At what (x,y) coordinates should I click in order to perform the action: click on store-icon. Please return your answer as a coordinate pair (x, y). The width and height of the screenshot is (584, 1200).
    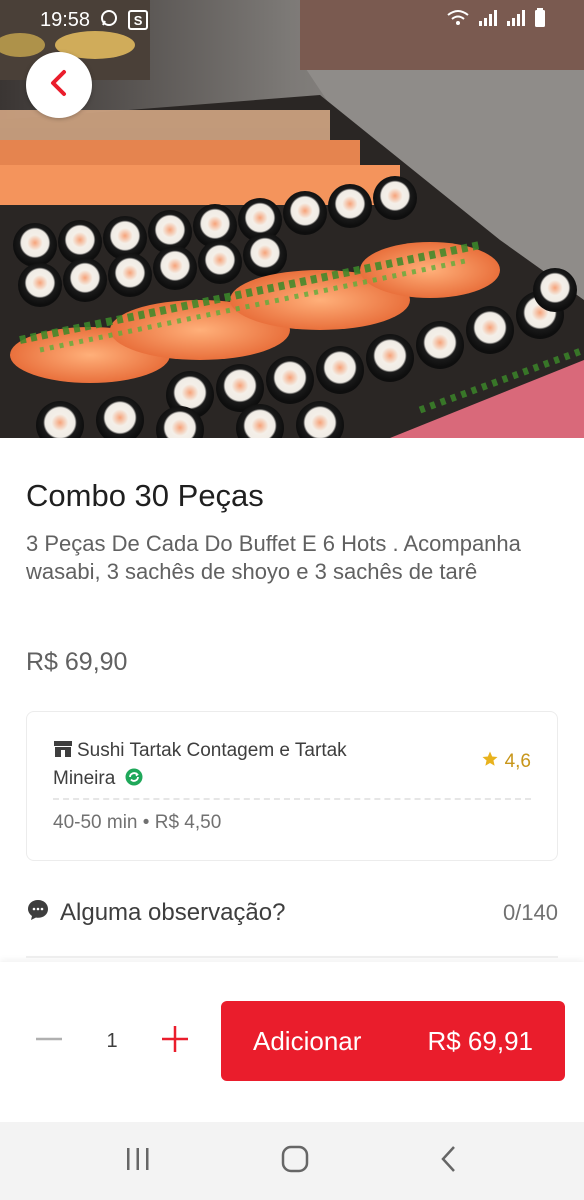
    Looking at the image, I should click on (63, 753).